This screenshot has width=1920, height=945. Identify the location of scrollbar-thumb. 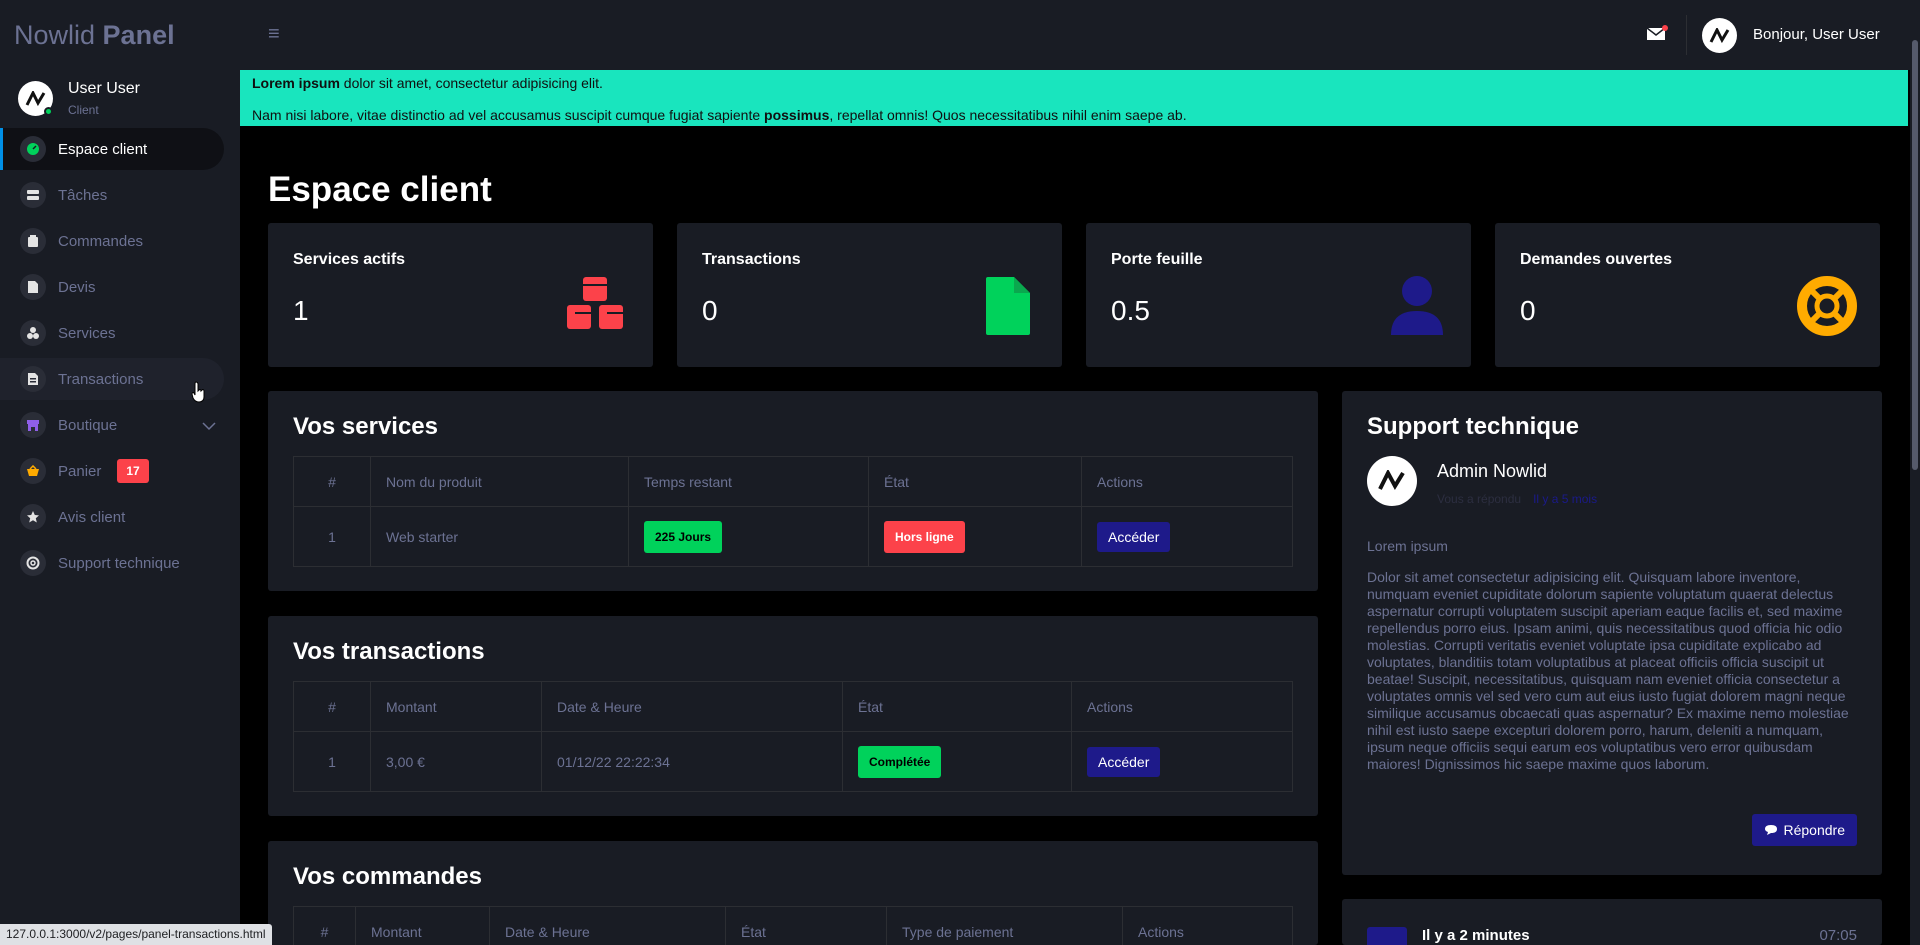
(1915, 255).